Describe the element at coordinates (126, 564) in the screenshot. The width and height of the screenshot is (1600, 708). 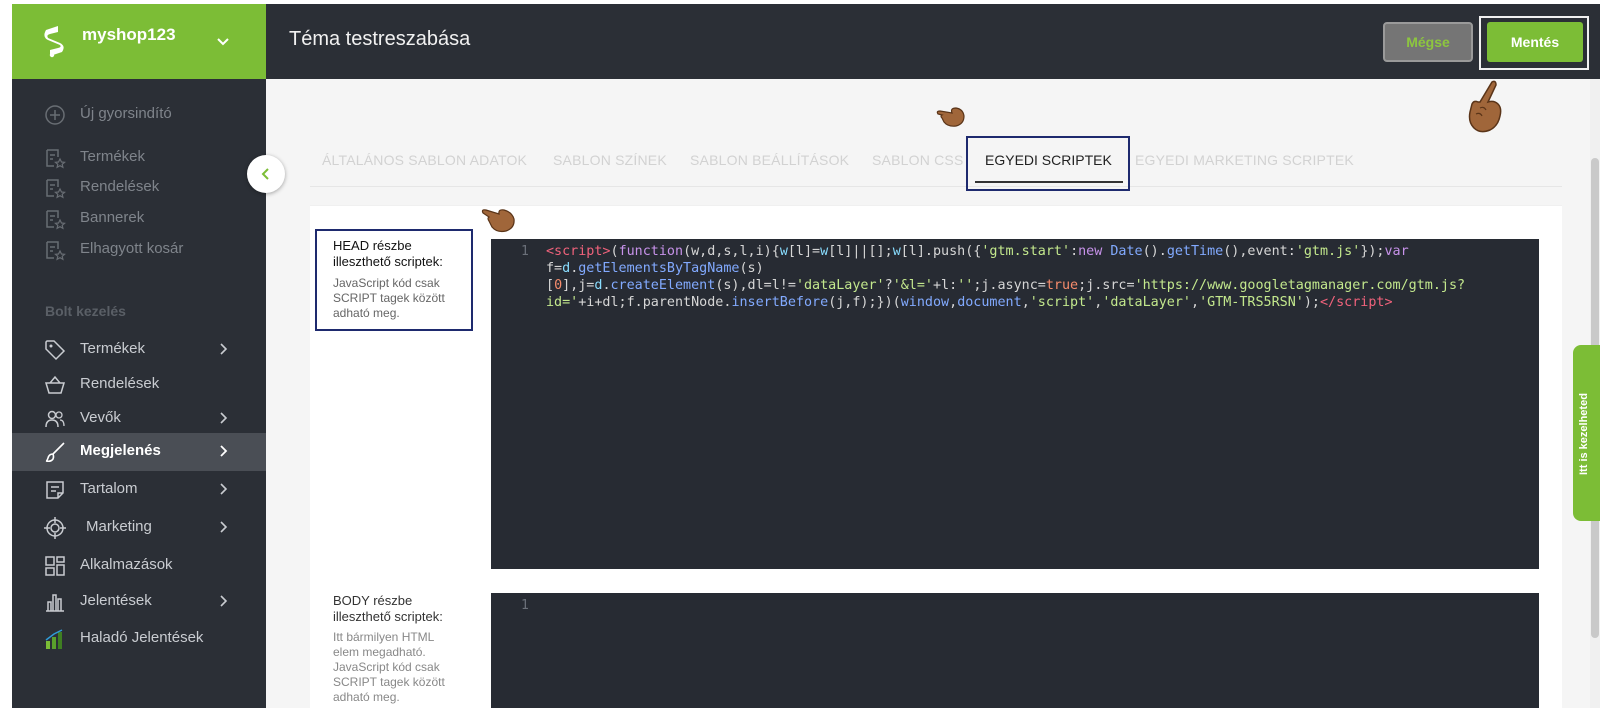
I see `sidebar-item-label: Alkalmazások` at that location.